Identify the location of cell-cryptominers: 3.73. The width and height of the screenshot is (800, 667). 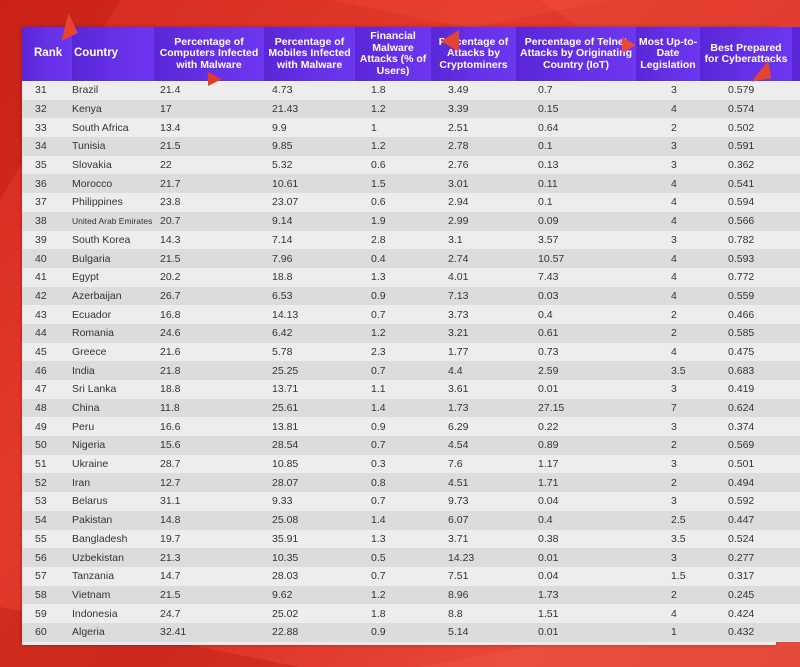
(473, 314).